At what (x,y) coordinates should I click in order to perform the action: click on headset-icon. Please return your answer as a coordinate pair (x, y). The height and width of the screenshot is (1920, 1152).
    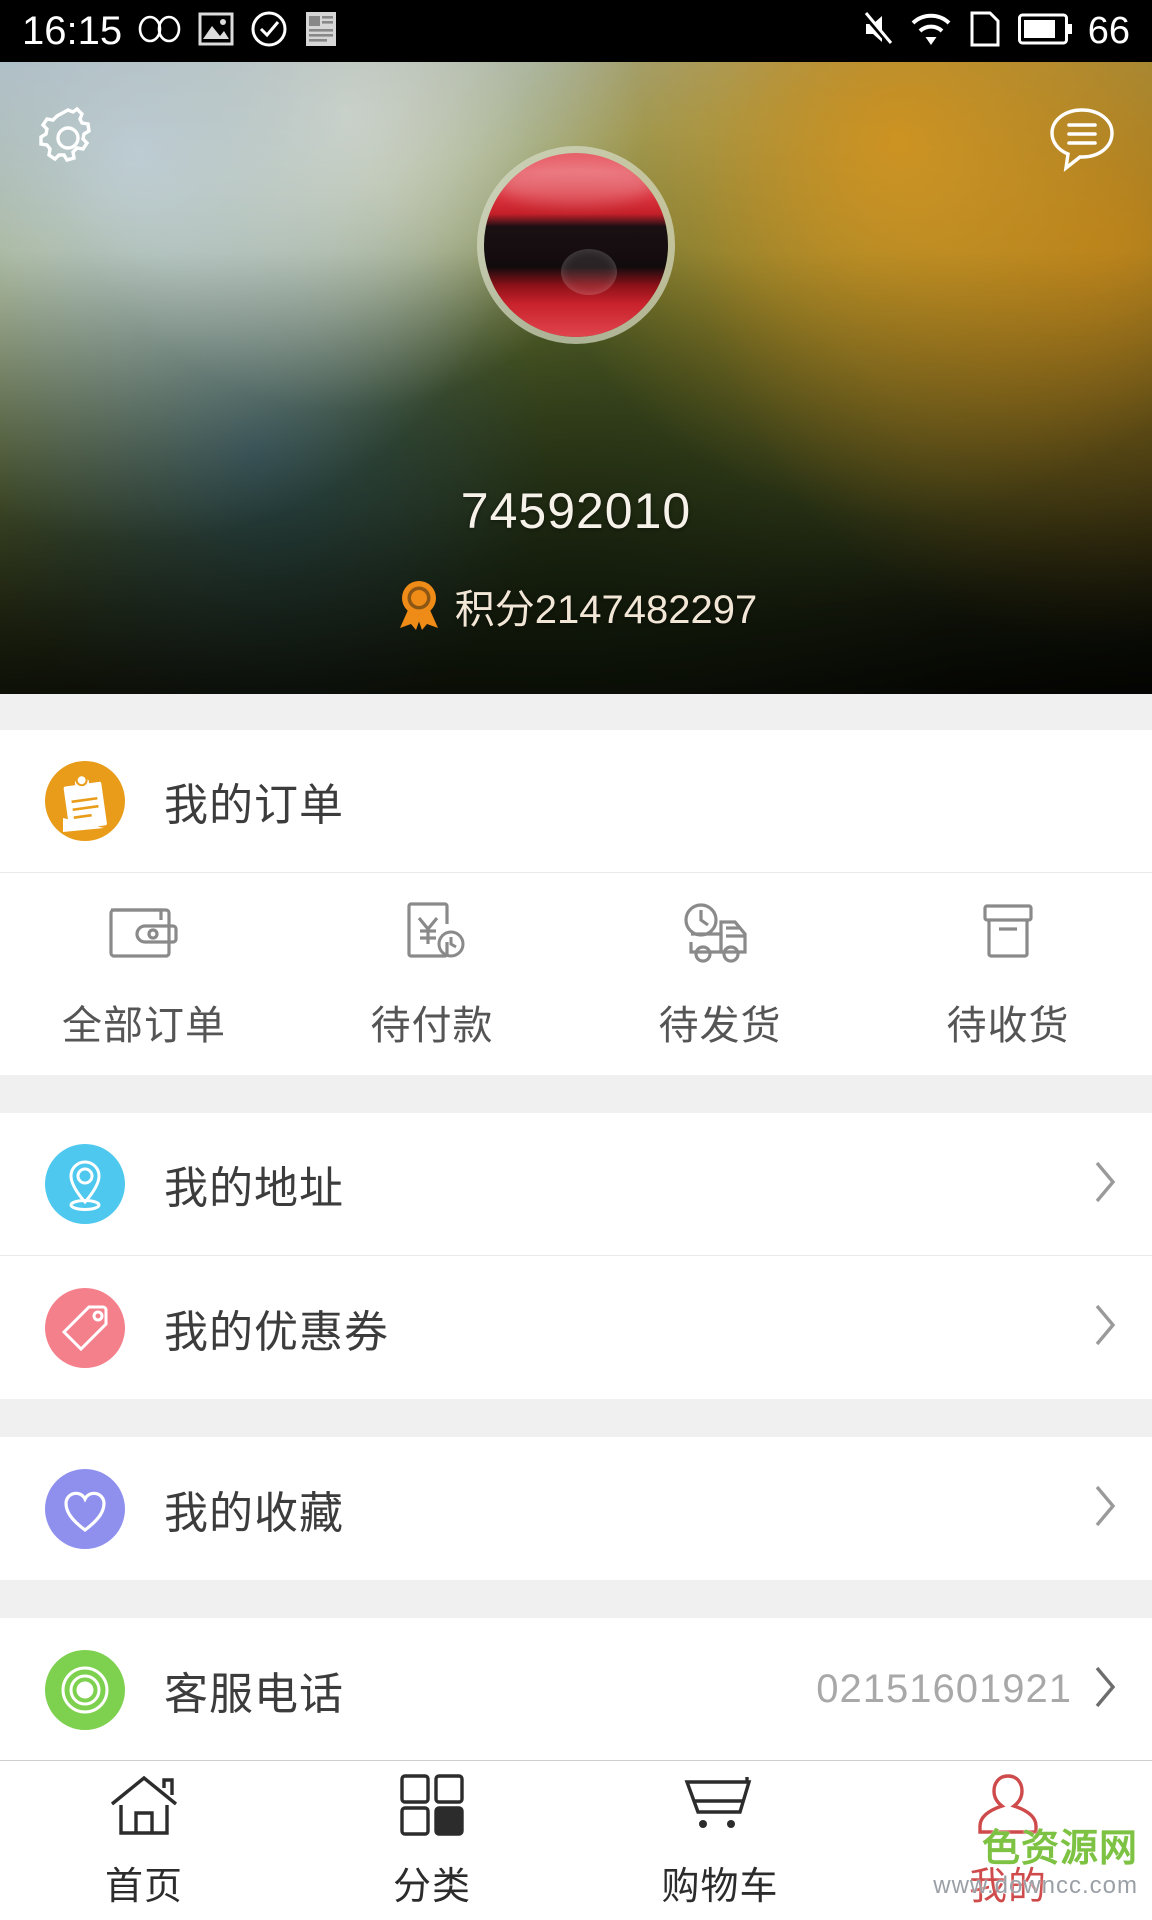
    Looking at the image, I should click on (85, 1690).